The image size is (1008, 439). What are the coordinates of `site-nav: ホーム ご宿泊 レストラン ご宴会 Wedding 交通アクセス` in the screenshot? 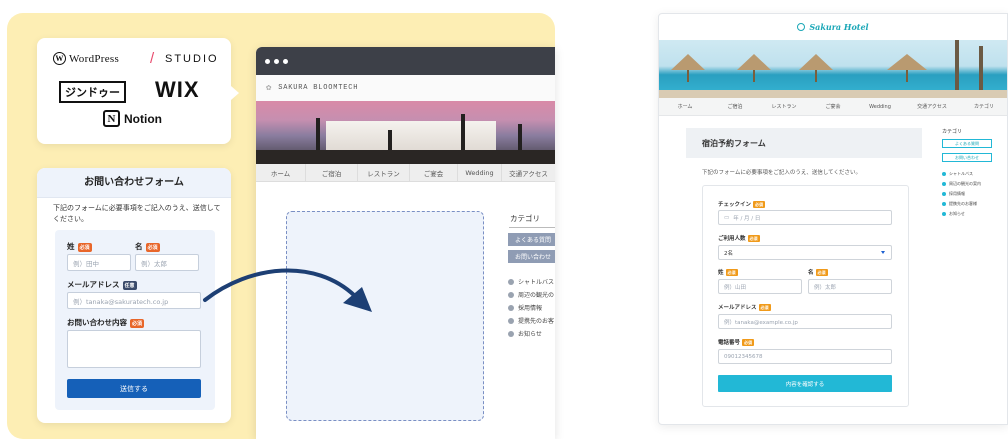 It's located at (405, 173).